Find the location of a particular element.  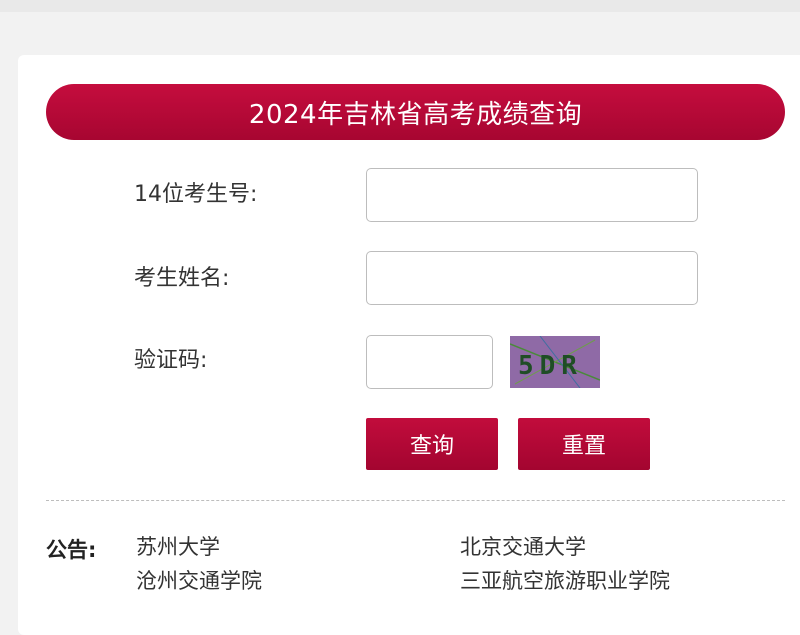

captcha-image: 5DR is located at coordinates (555, 362).